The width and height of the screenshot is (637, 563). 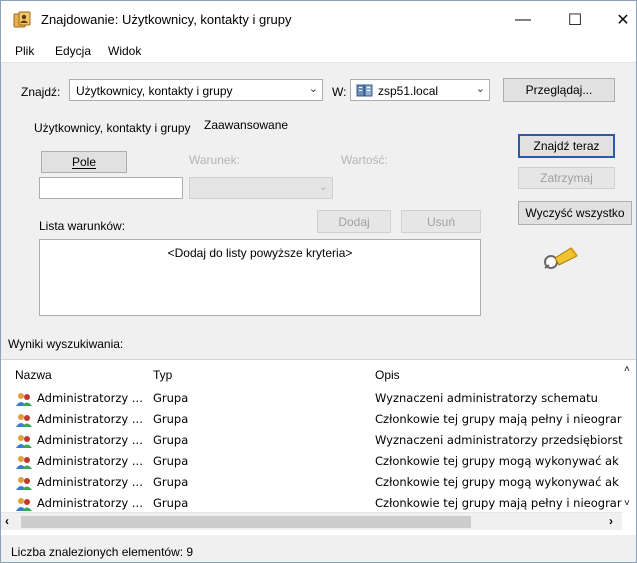 I want to click on in-label: W:, so click(x=339, y=92).